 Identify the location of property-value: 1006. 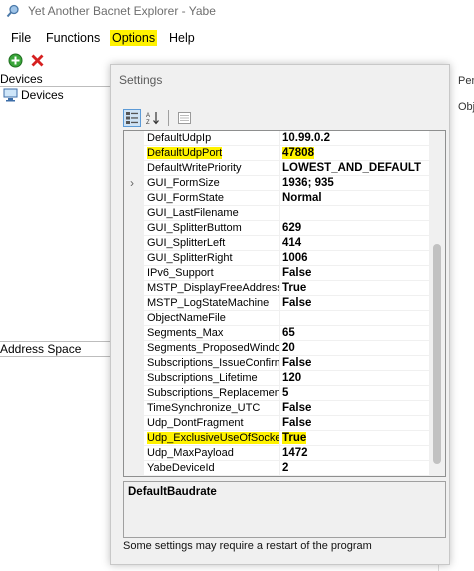
(354, 258).